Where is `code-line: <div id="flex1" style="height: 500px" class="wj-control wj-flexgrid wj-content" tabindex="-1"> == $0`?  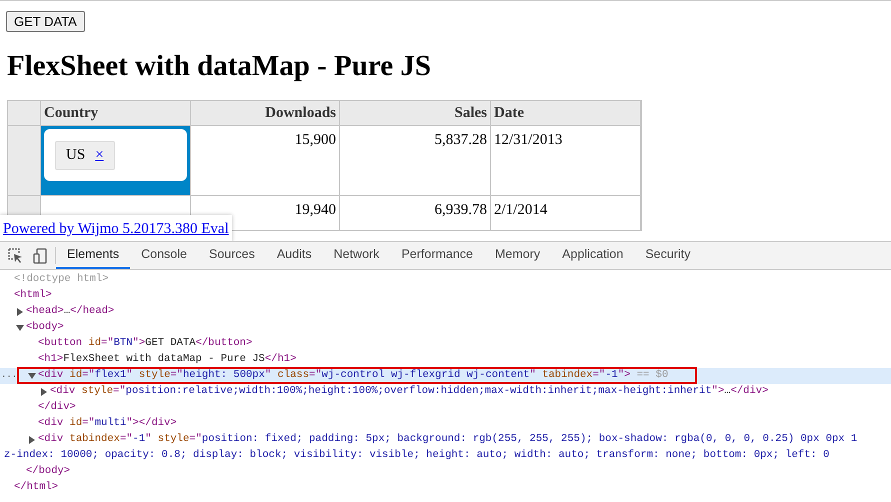
code-line: <div id="flex1" style="height: 500px" class="wj-control wj-flexgrid wj-content" tabindex="-1"> == $0 is located at coordinates (353, 376).